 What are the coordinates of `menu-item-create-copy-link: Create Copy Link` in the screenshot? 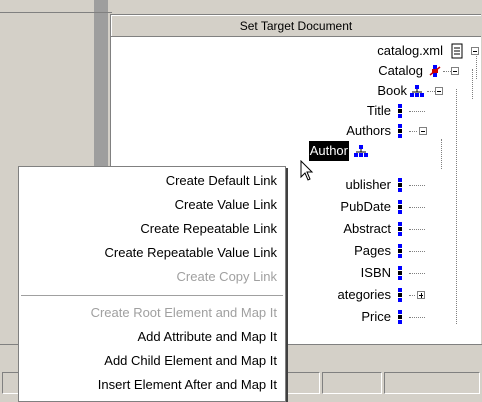 It's located at (226, 276).